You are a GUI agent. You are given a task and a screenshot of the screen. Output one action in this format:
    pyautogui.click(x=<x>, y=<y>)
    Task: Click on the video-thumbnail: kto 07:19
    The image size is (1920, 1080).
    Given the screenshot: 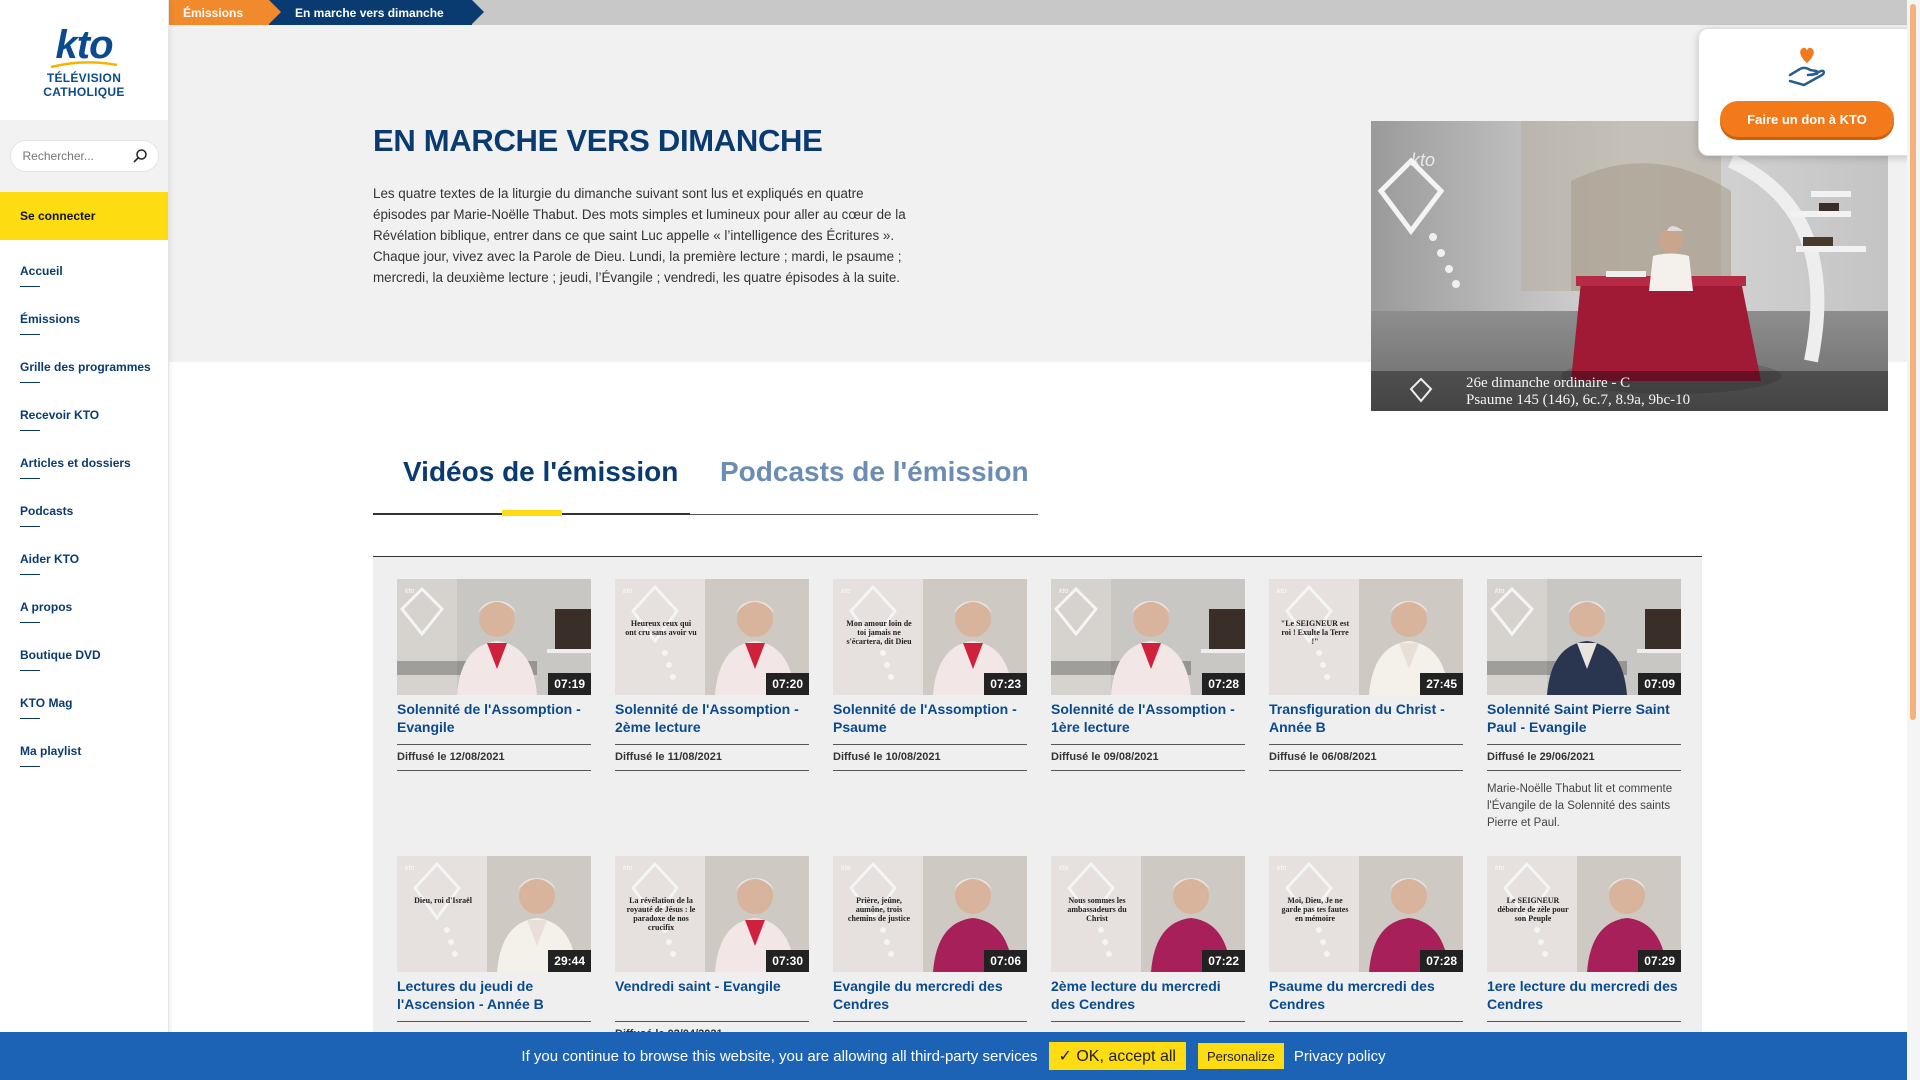 What is the action you would take?
    pyautogui.click(x=494, y=637)
    